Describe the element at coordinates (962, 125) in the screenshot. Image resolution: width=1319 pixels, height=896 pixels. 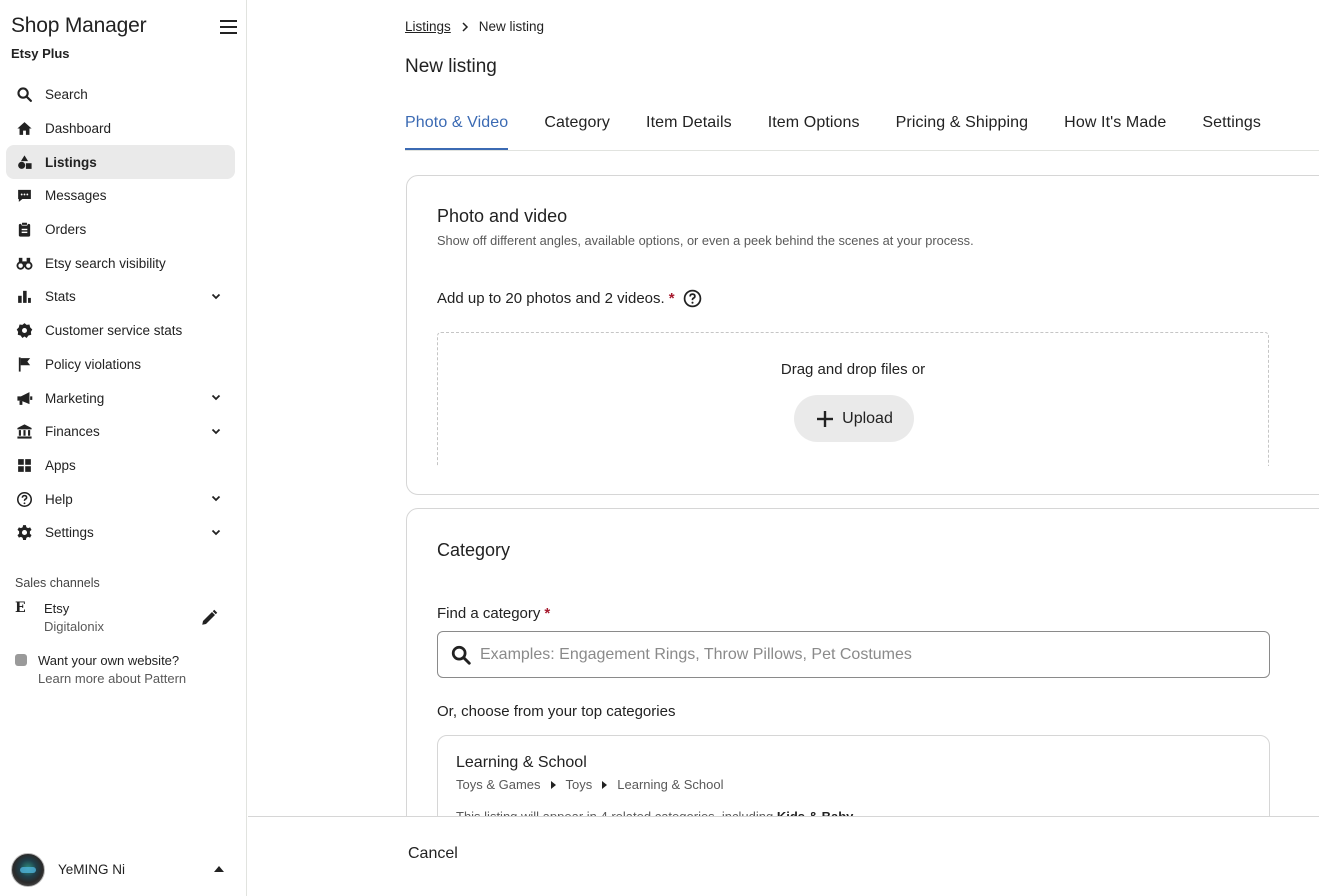
I see `tab-pricing-shipping: Pricing & Shipping` at that location.